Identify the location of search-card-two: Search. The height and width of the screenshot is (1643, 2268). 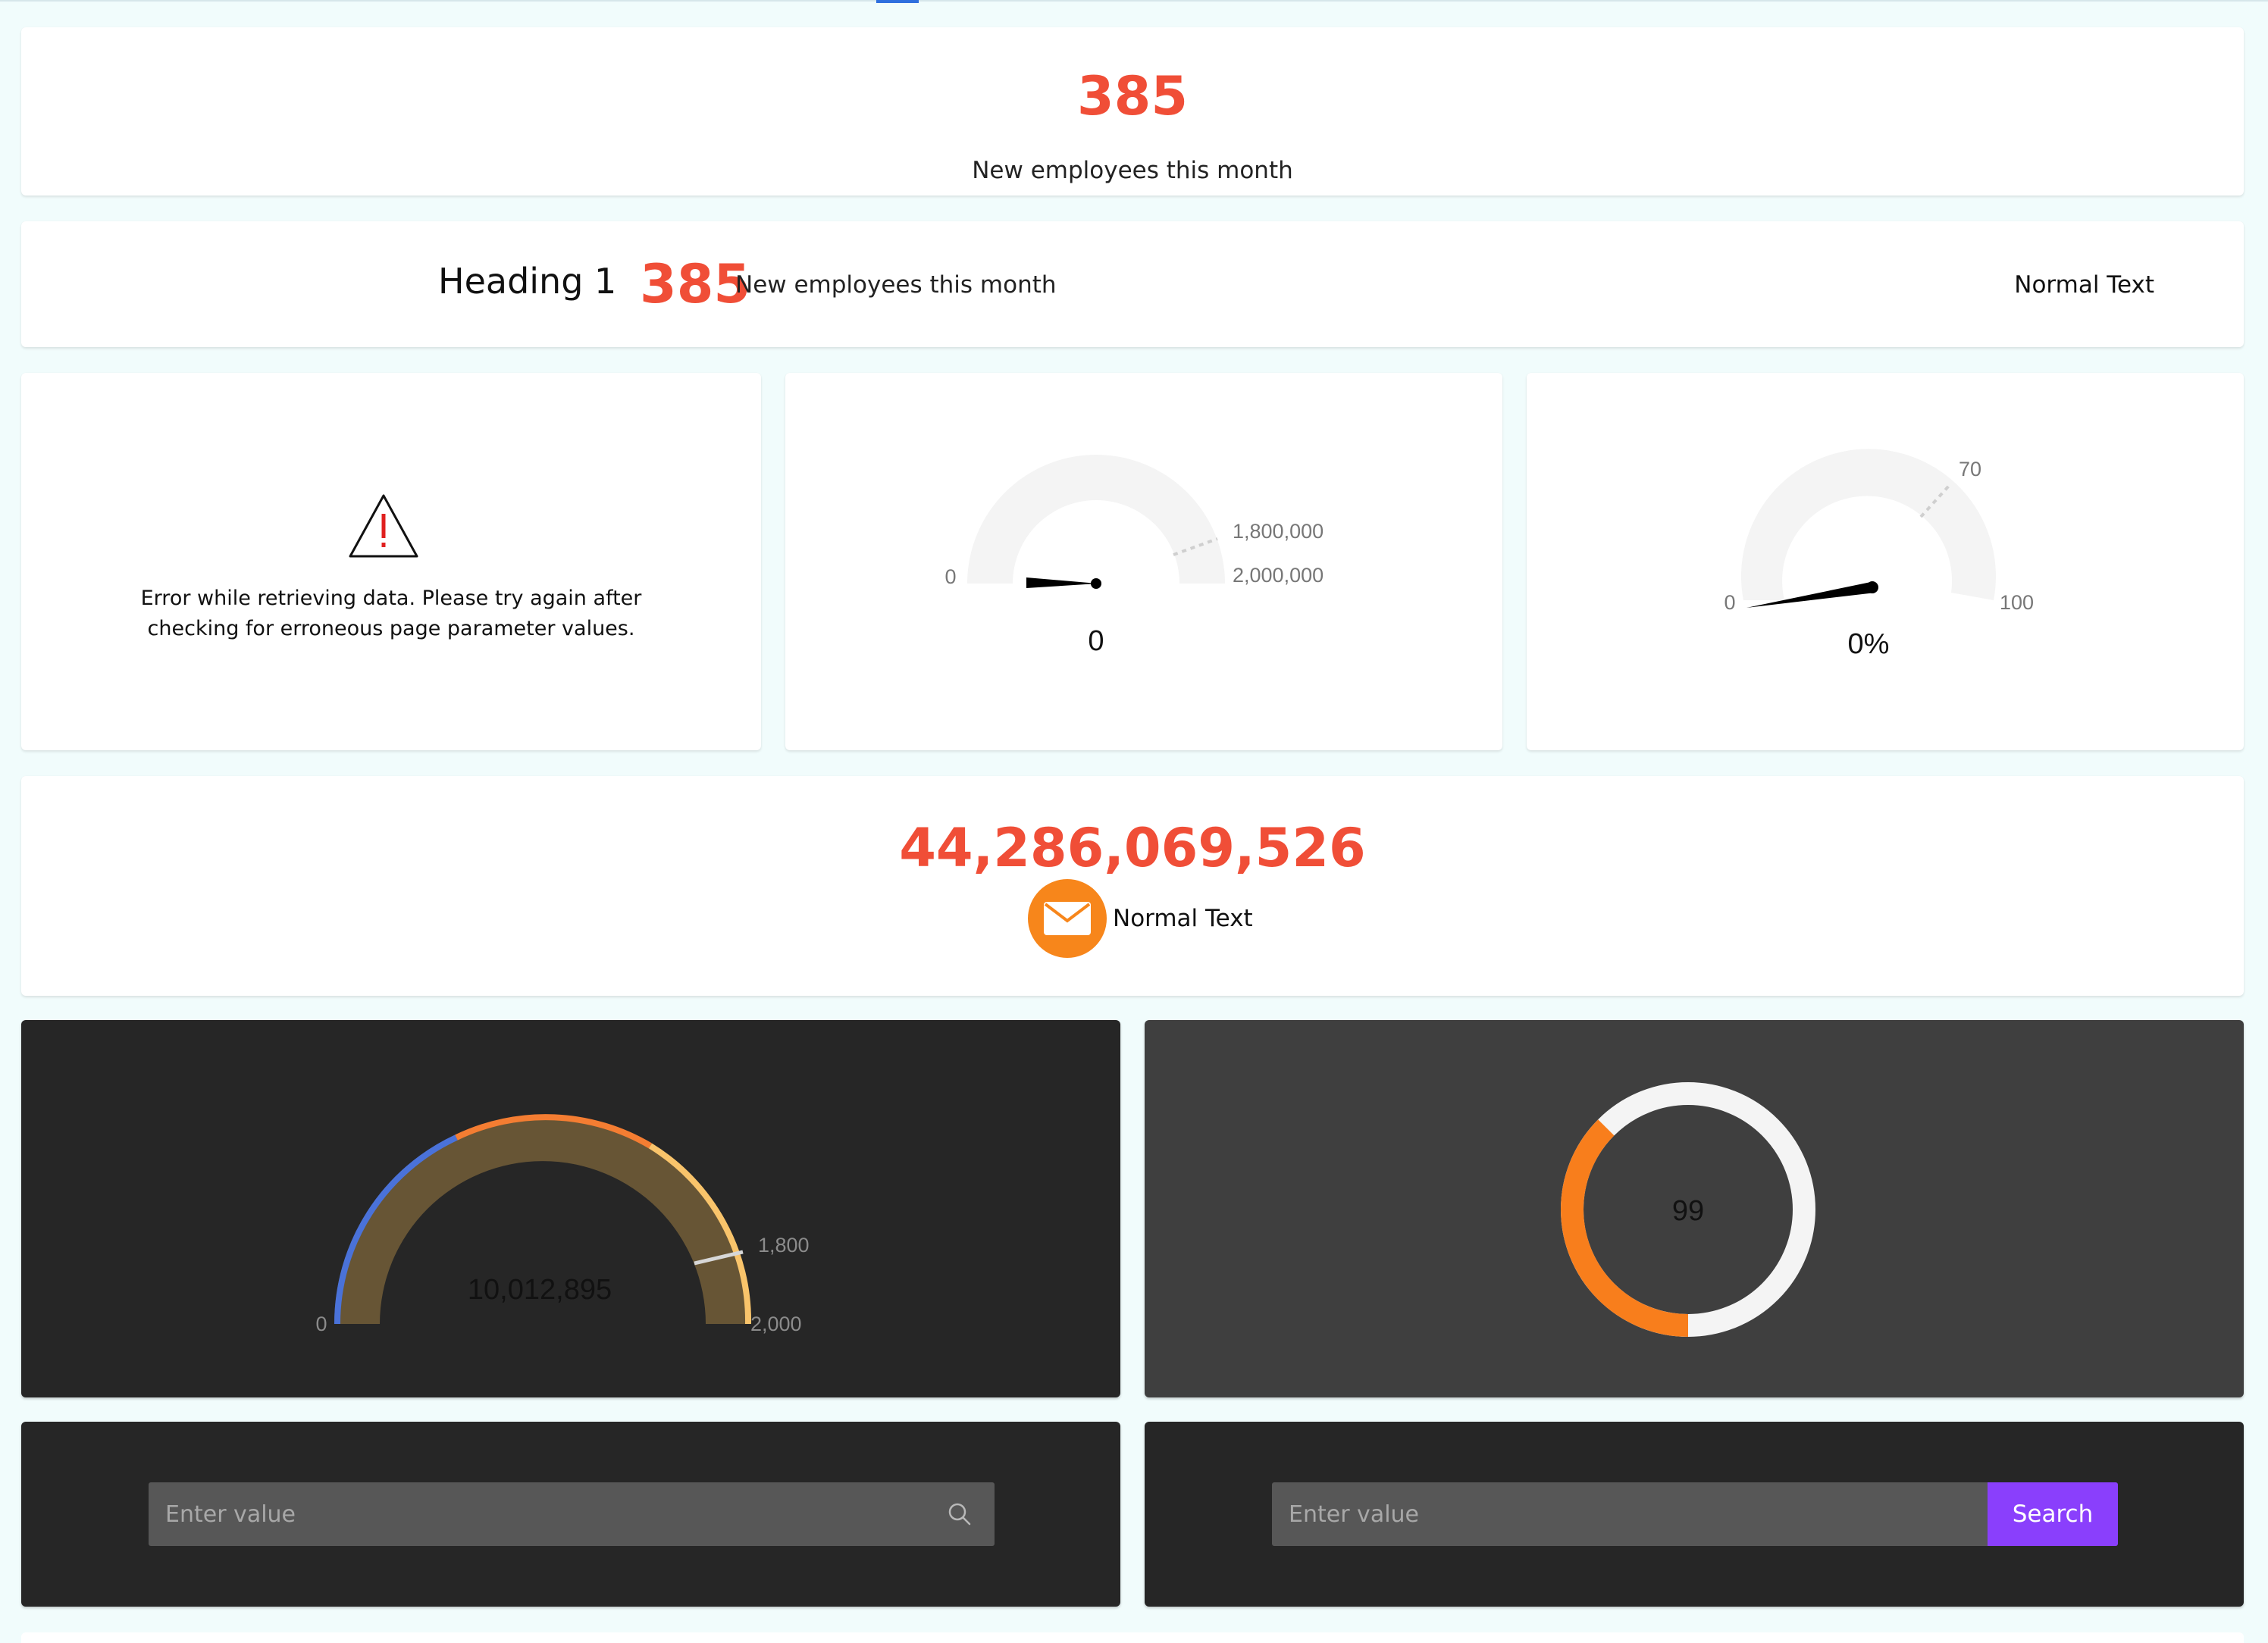
(1694, 1514).